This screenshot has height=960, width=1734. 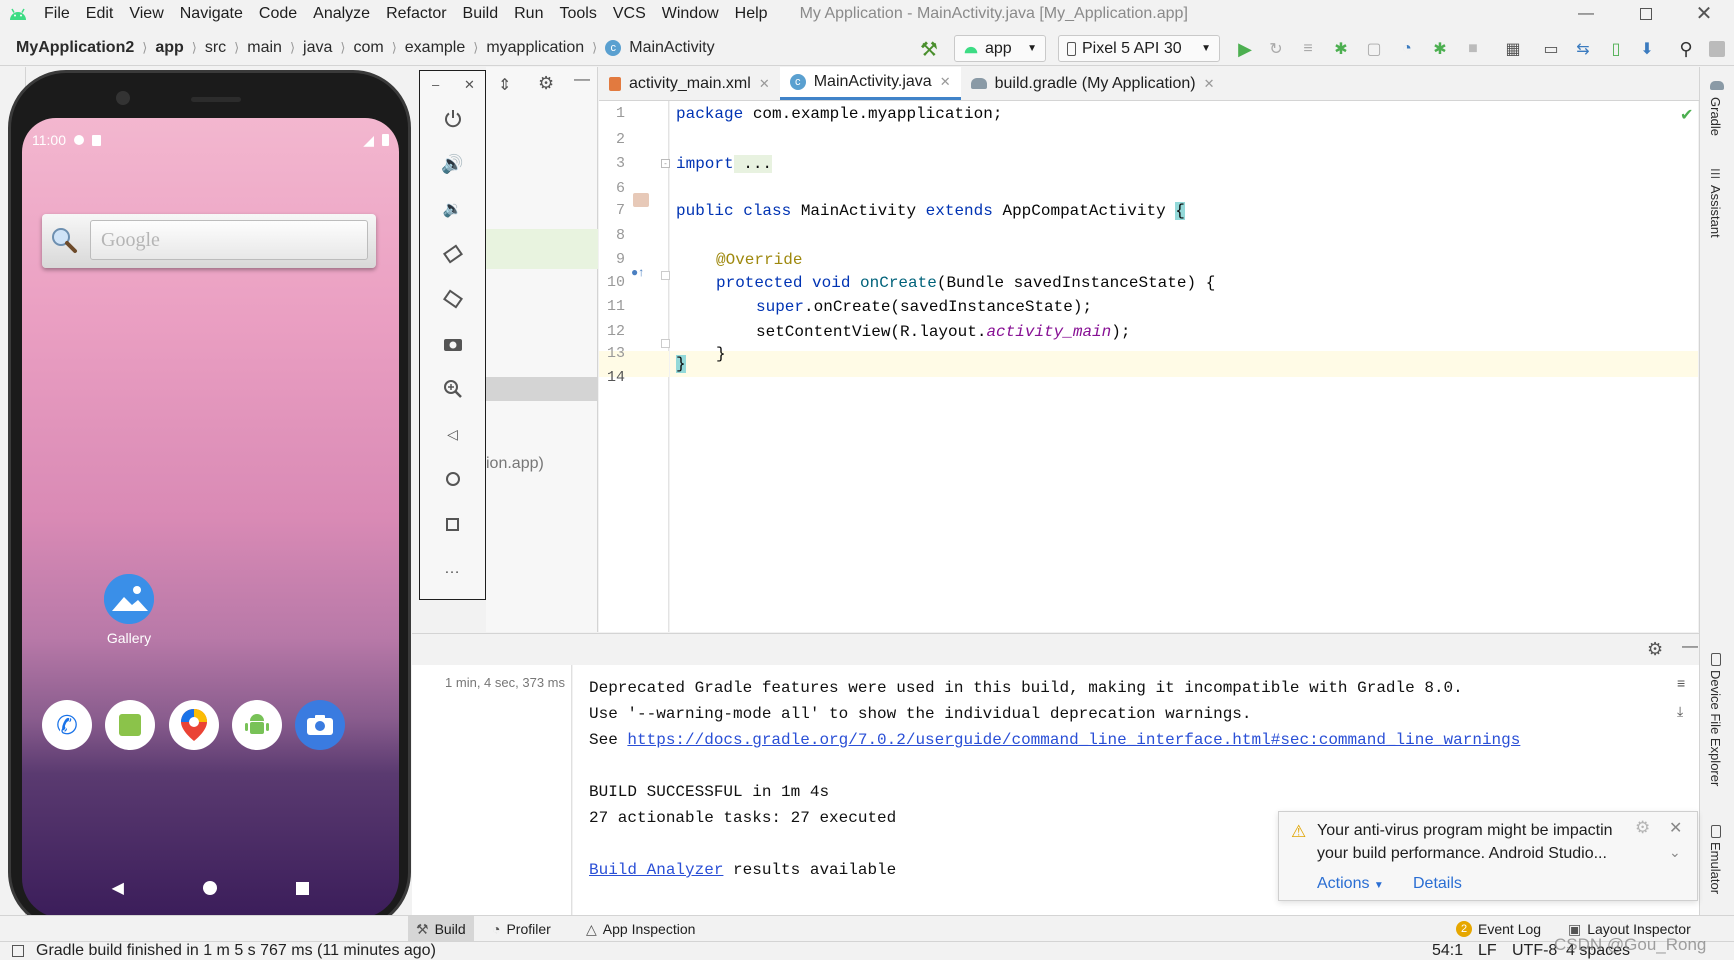 What do you see at coordinates (1586, 13) in the screenshot?
I see `minimize-window-button: —` at bounding box center [1586, 13].